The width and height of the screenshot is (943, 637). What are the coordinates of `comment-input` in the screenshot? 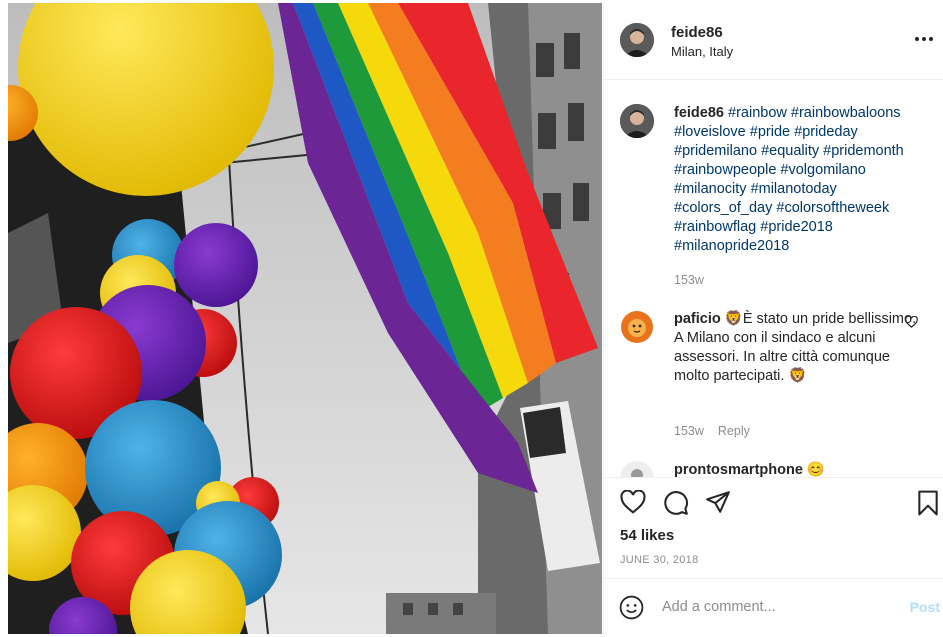 It's located at (777, 607).